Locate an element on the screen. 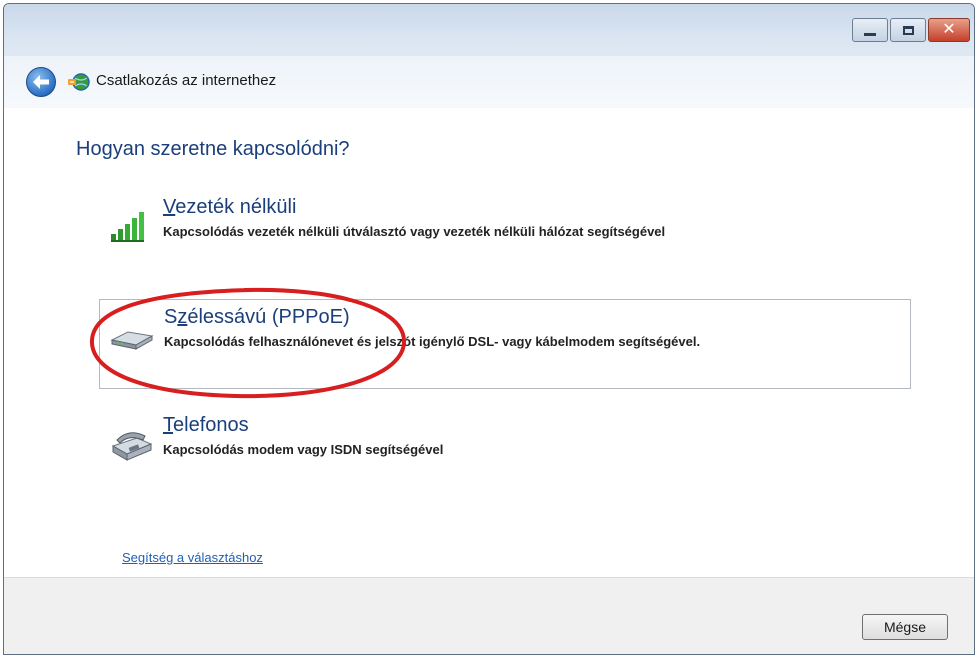 This screenshot has width=977, height=657. option-dialup-title: Telefonos is located at coordinates (206, 425).